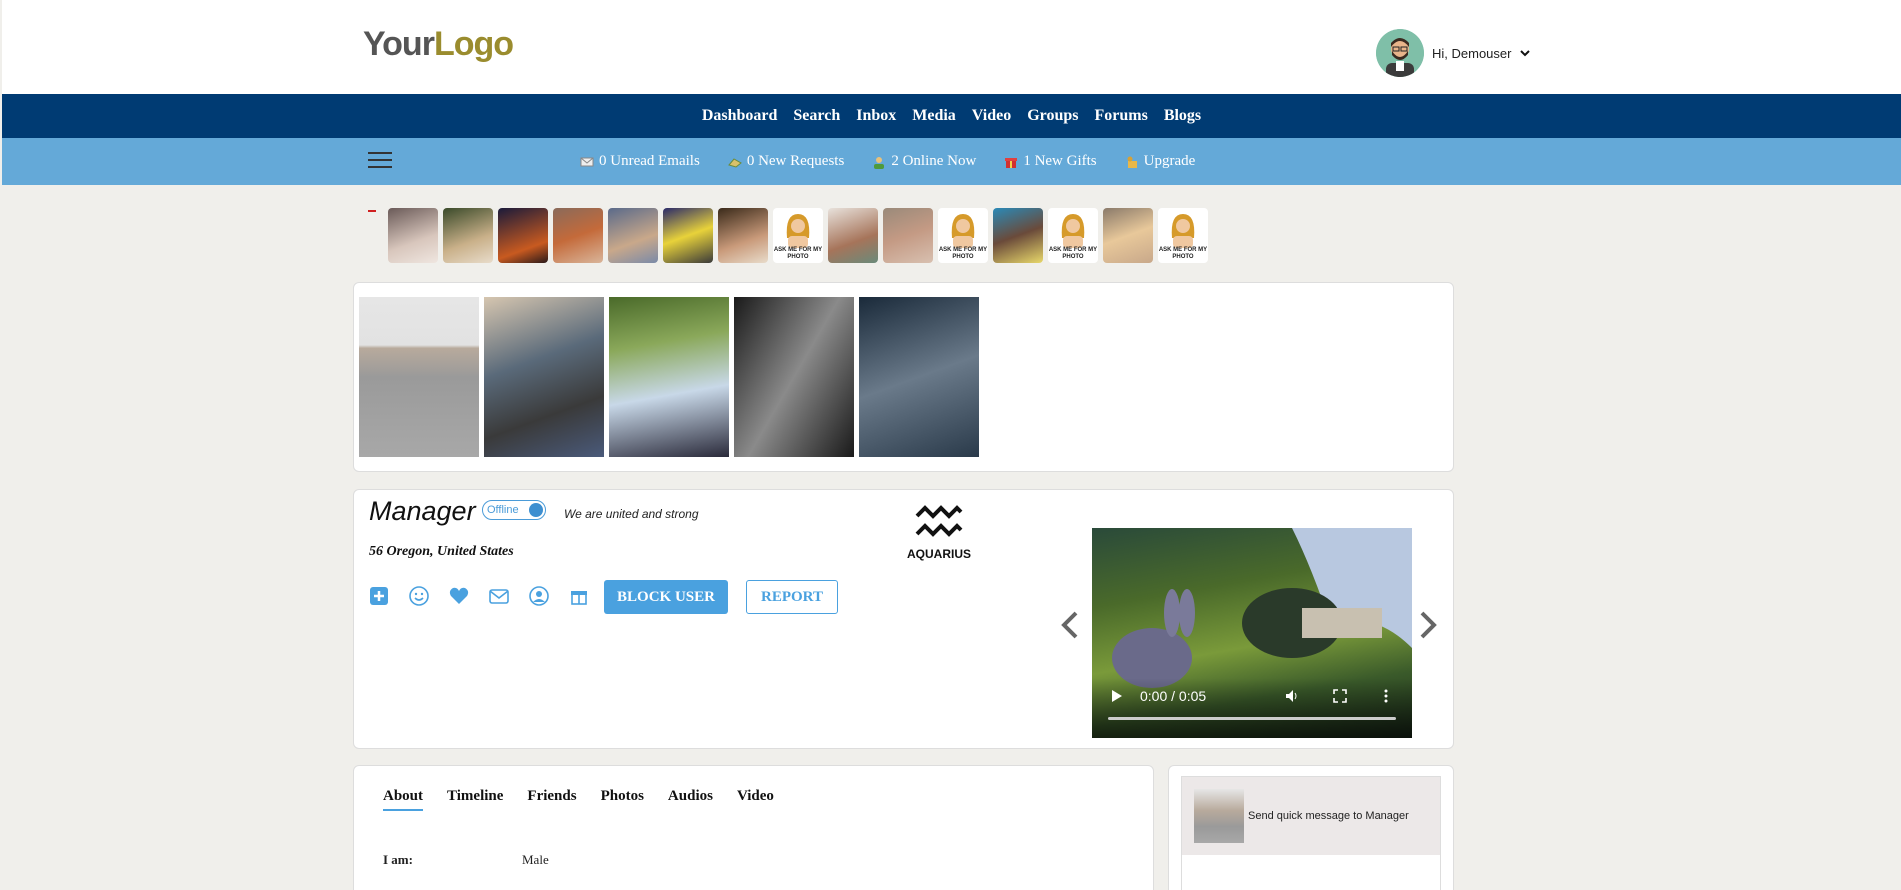  What do you see at coordinates (755, 799) in the screenshot?
I see `tab-video: Video` at bounding box center [755, 799].